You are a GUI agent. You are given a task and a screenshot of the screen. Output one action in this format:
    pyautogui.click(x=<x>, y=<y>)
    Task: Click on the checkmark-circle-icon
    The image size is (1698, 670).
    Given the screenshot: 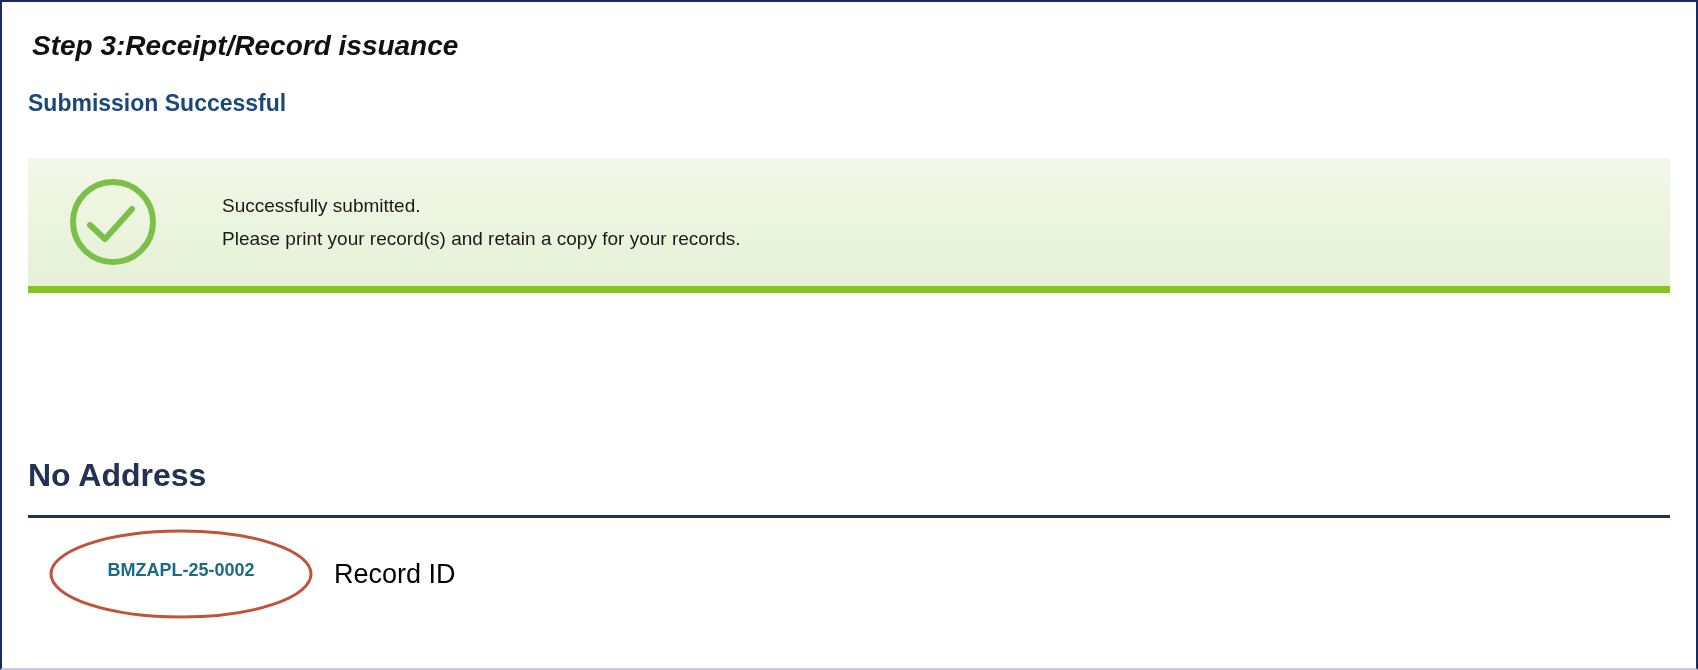 What is the action you would take?
    pyautogui.click(x=113, y=222)
    